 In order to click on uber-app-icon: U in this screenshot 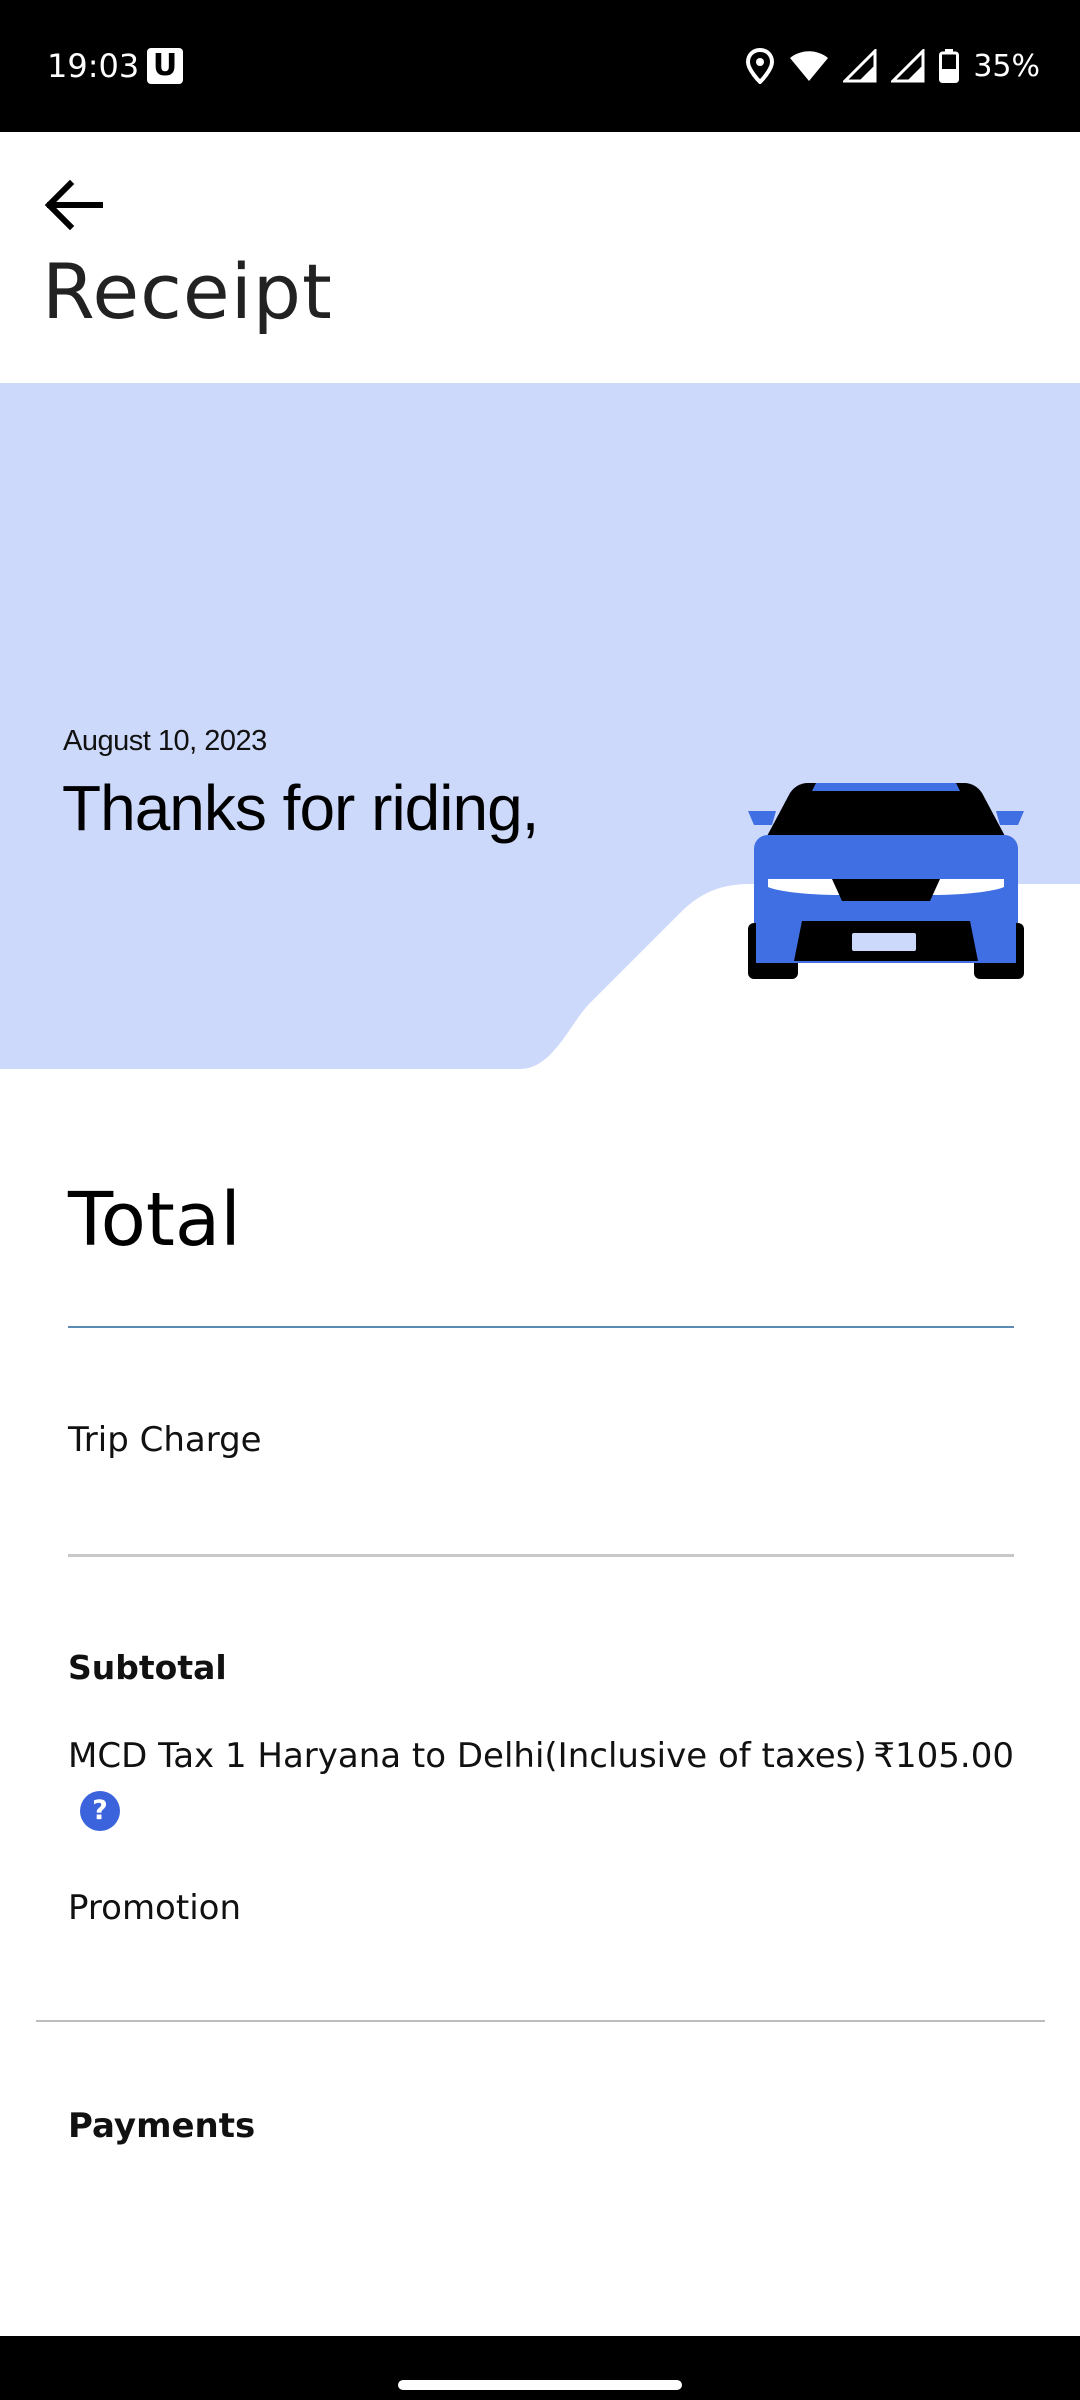, I will do `click(165, 66)`.